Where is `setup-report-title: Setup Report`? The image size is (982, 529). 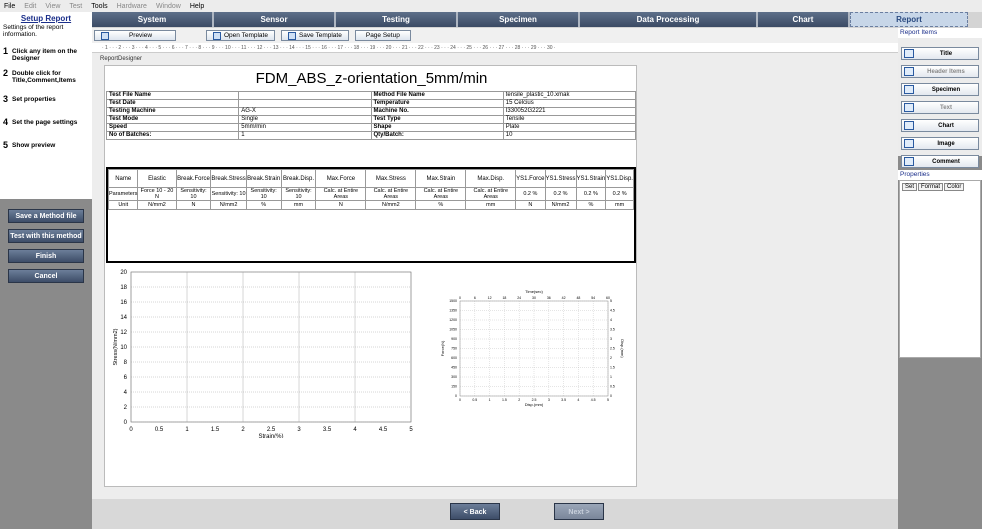 setup-report-title: Setup Report is located at coordinates (46, 18).